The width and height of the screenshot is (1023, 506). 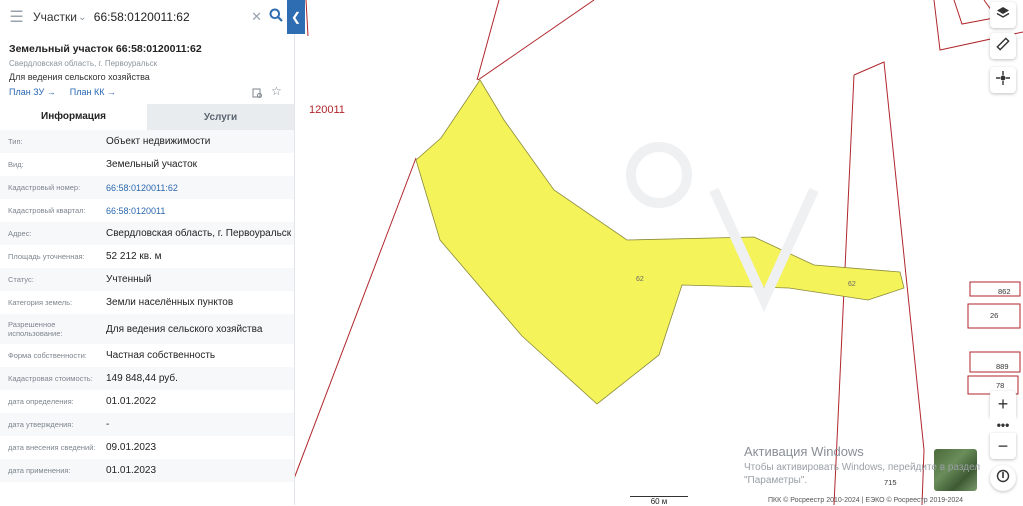 I want to click on plan-zu-link: План ЗУ →, so click(x=32, y=92).